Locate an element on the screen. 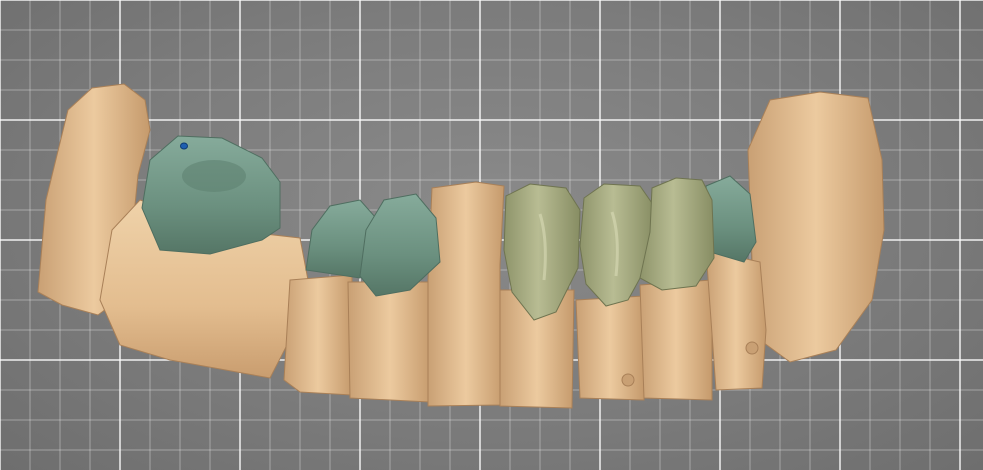 The width and height of the screenshot is (983, 470). coping-molar is located at coordinates (211, 195).